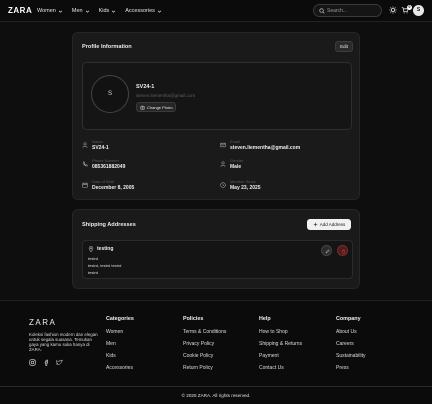  What do you see at coordinates (236, 167) in the screenshot?
I see `field-value: Male` at bounding box center [236, 167].